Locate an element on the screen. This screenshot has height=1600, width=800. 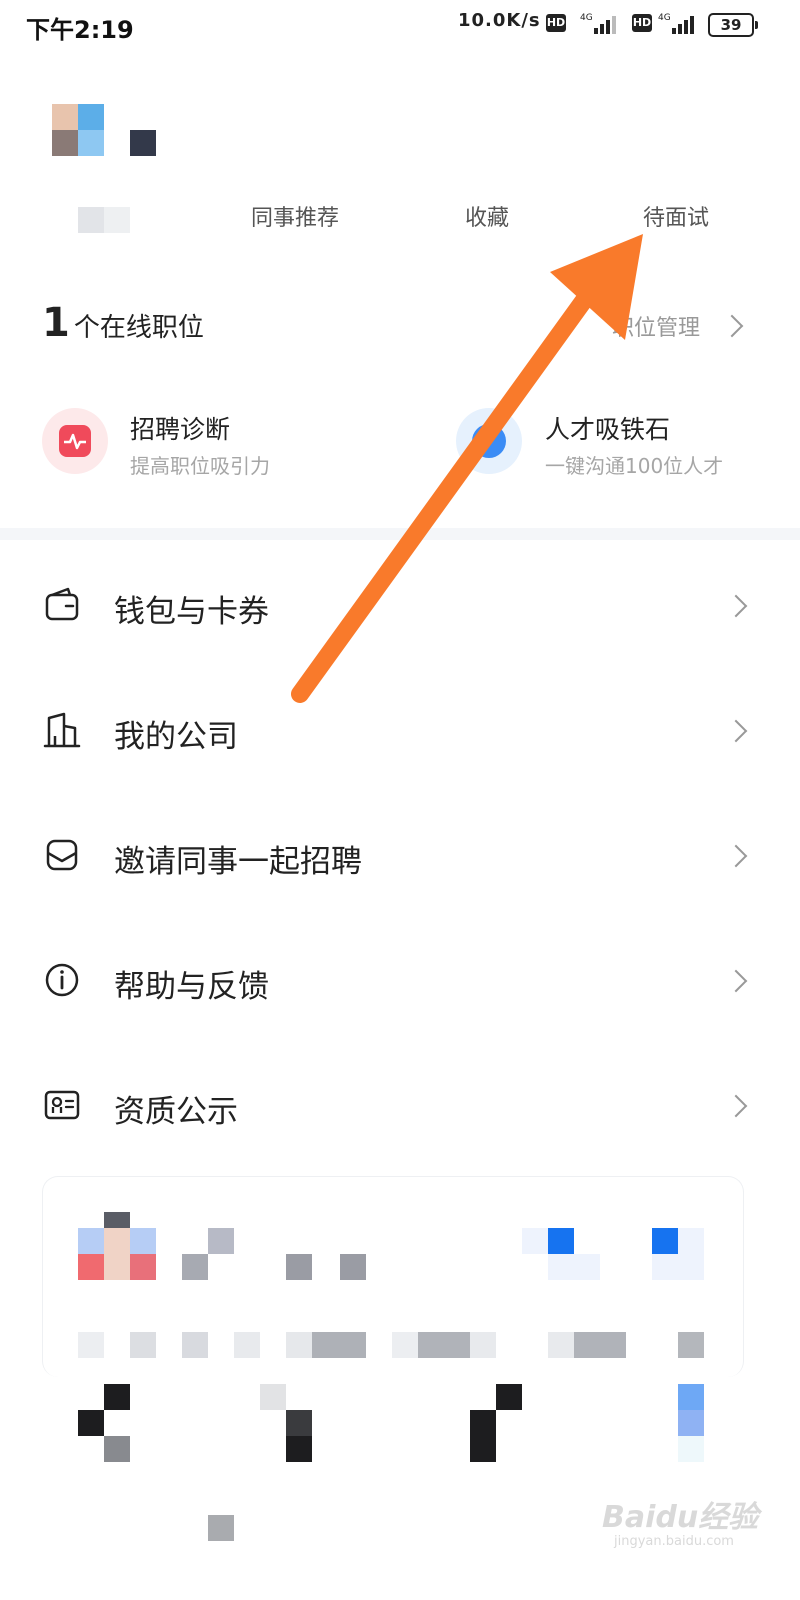
annotation-arrow-icon is located at coordinates (467, 468).